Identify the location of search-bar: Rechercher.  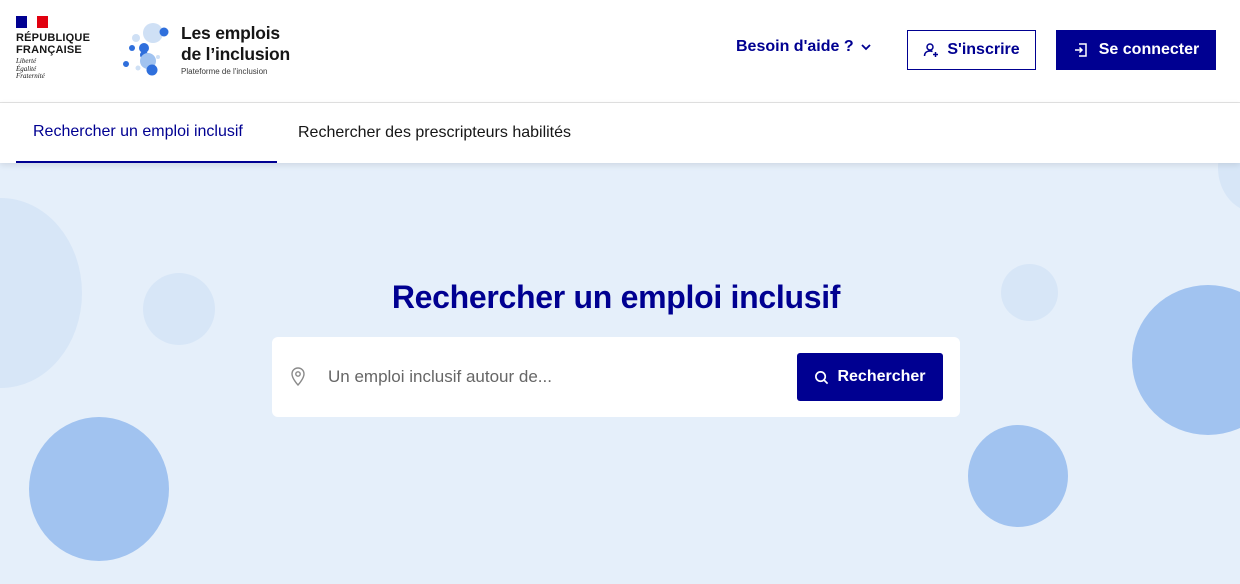
(616, 377).